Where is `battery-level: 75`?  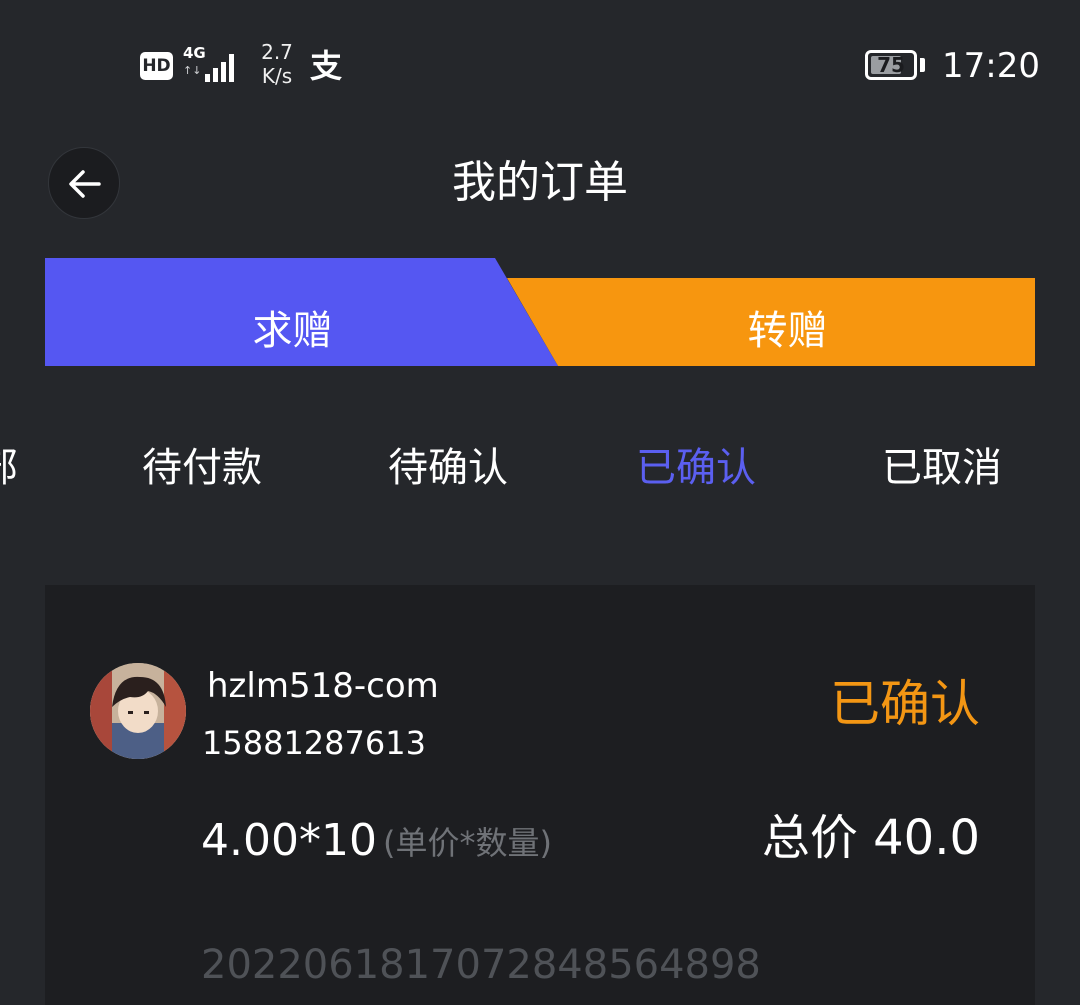 battery-level: 75 is located at coordinates (891, 65).